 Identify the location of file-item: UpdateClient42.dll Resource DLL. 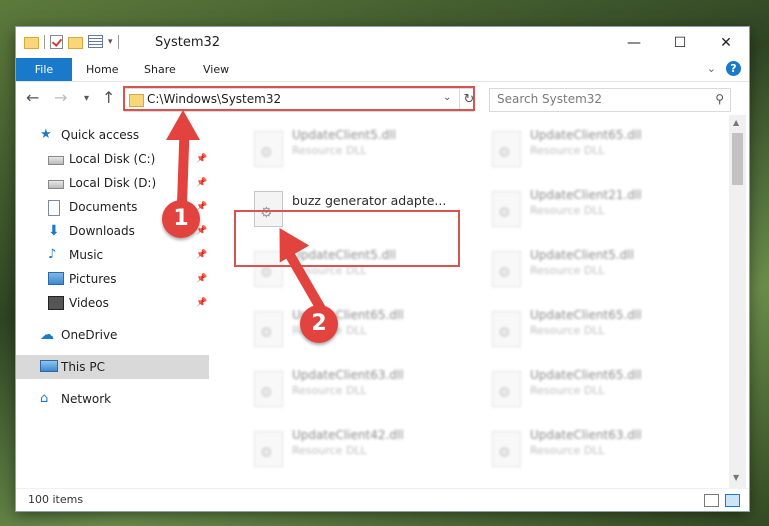
(361, 455).